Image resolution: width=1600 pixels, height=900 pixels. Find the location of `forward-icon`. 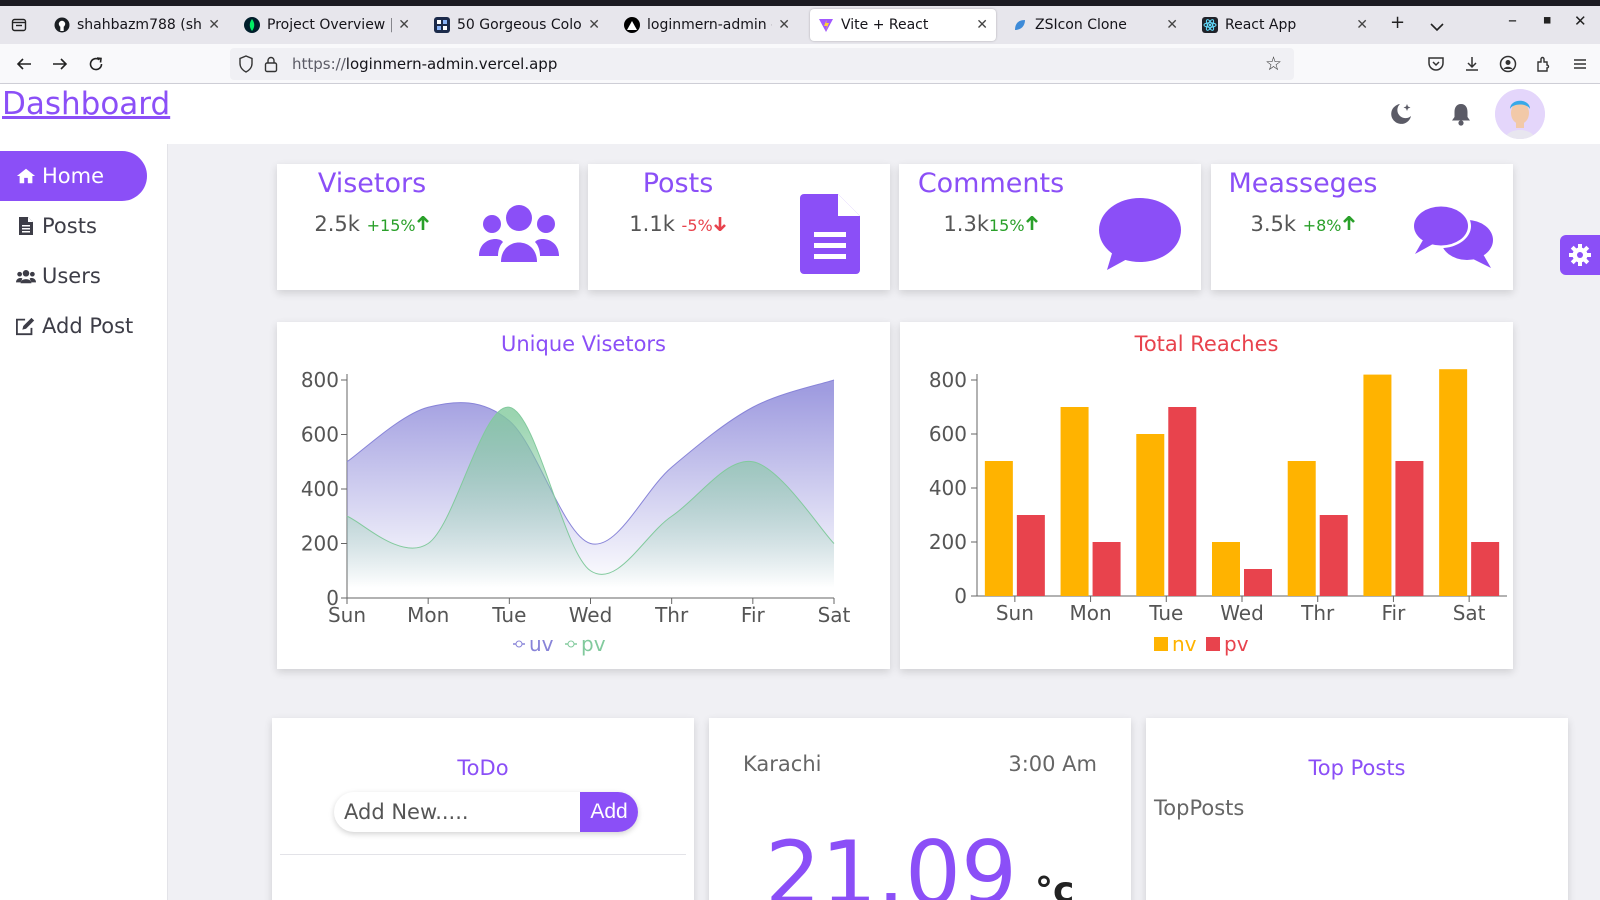

forward-icon is located at coordinates (60, 64).